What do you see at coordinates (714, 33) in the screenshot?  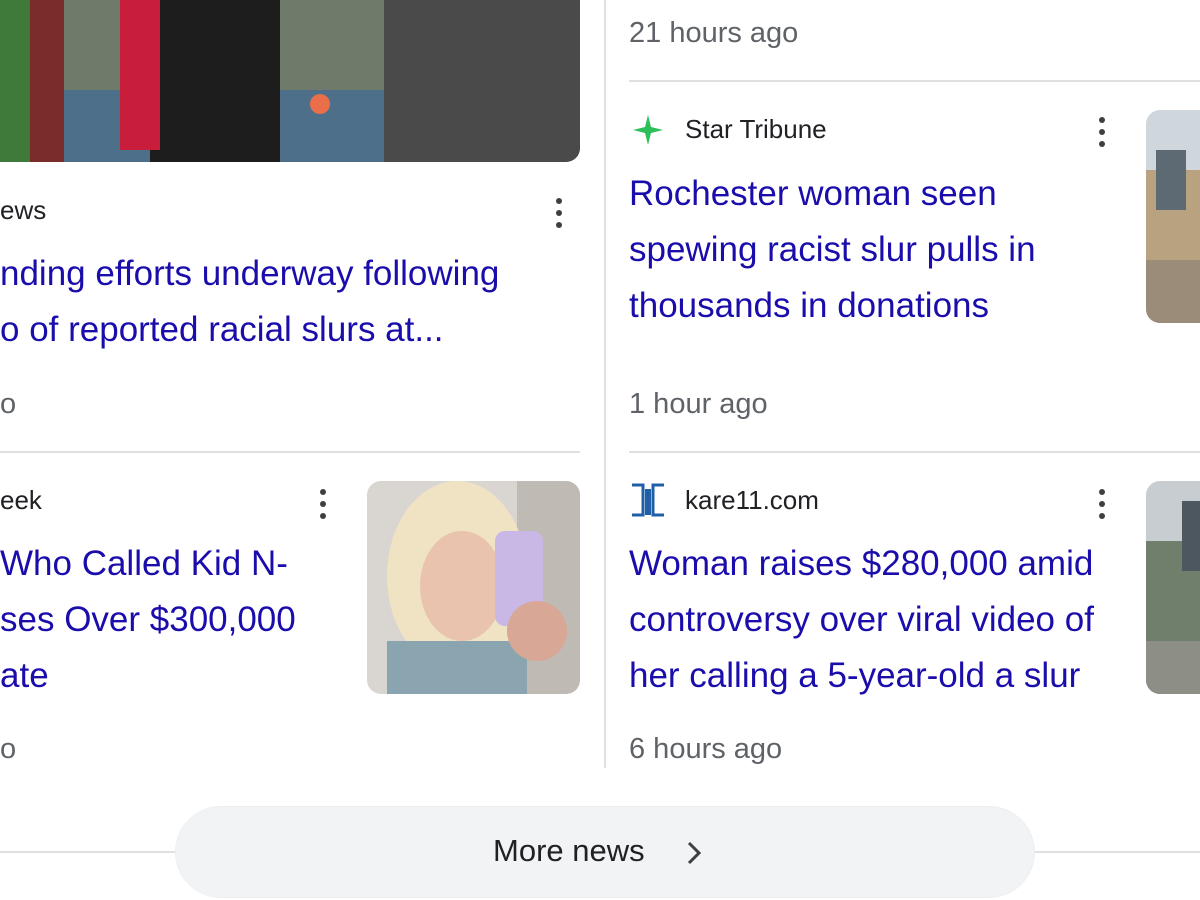 I see `article-time: 21 hours ago` at bounding box center [714, 33].